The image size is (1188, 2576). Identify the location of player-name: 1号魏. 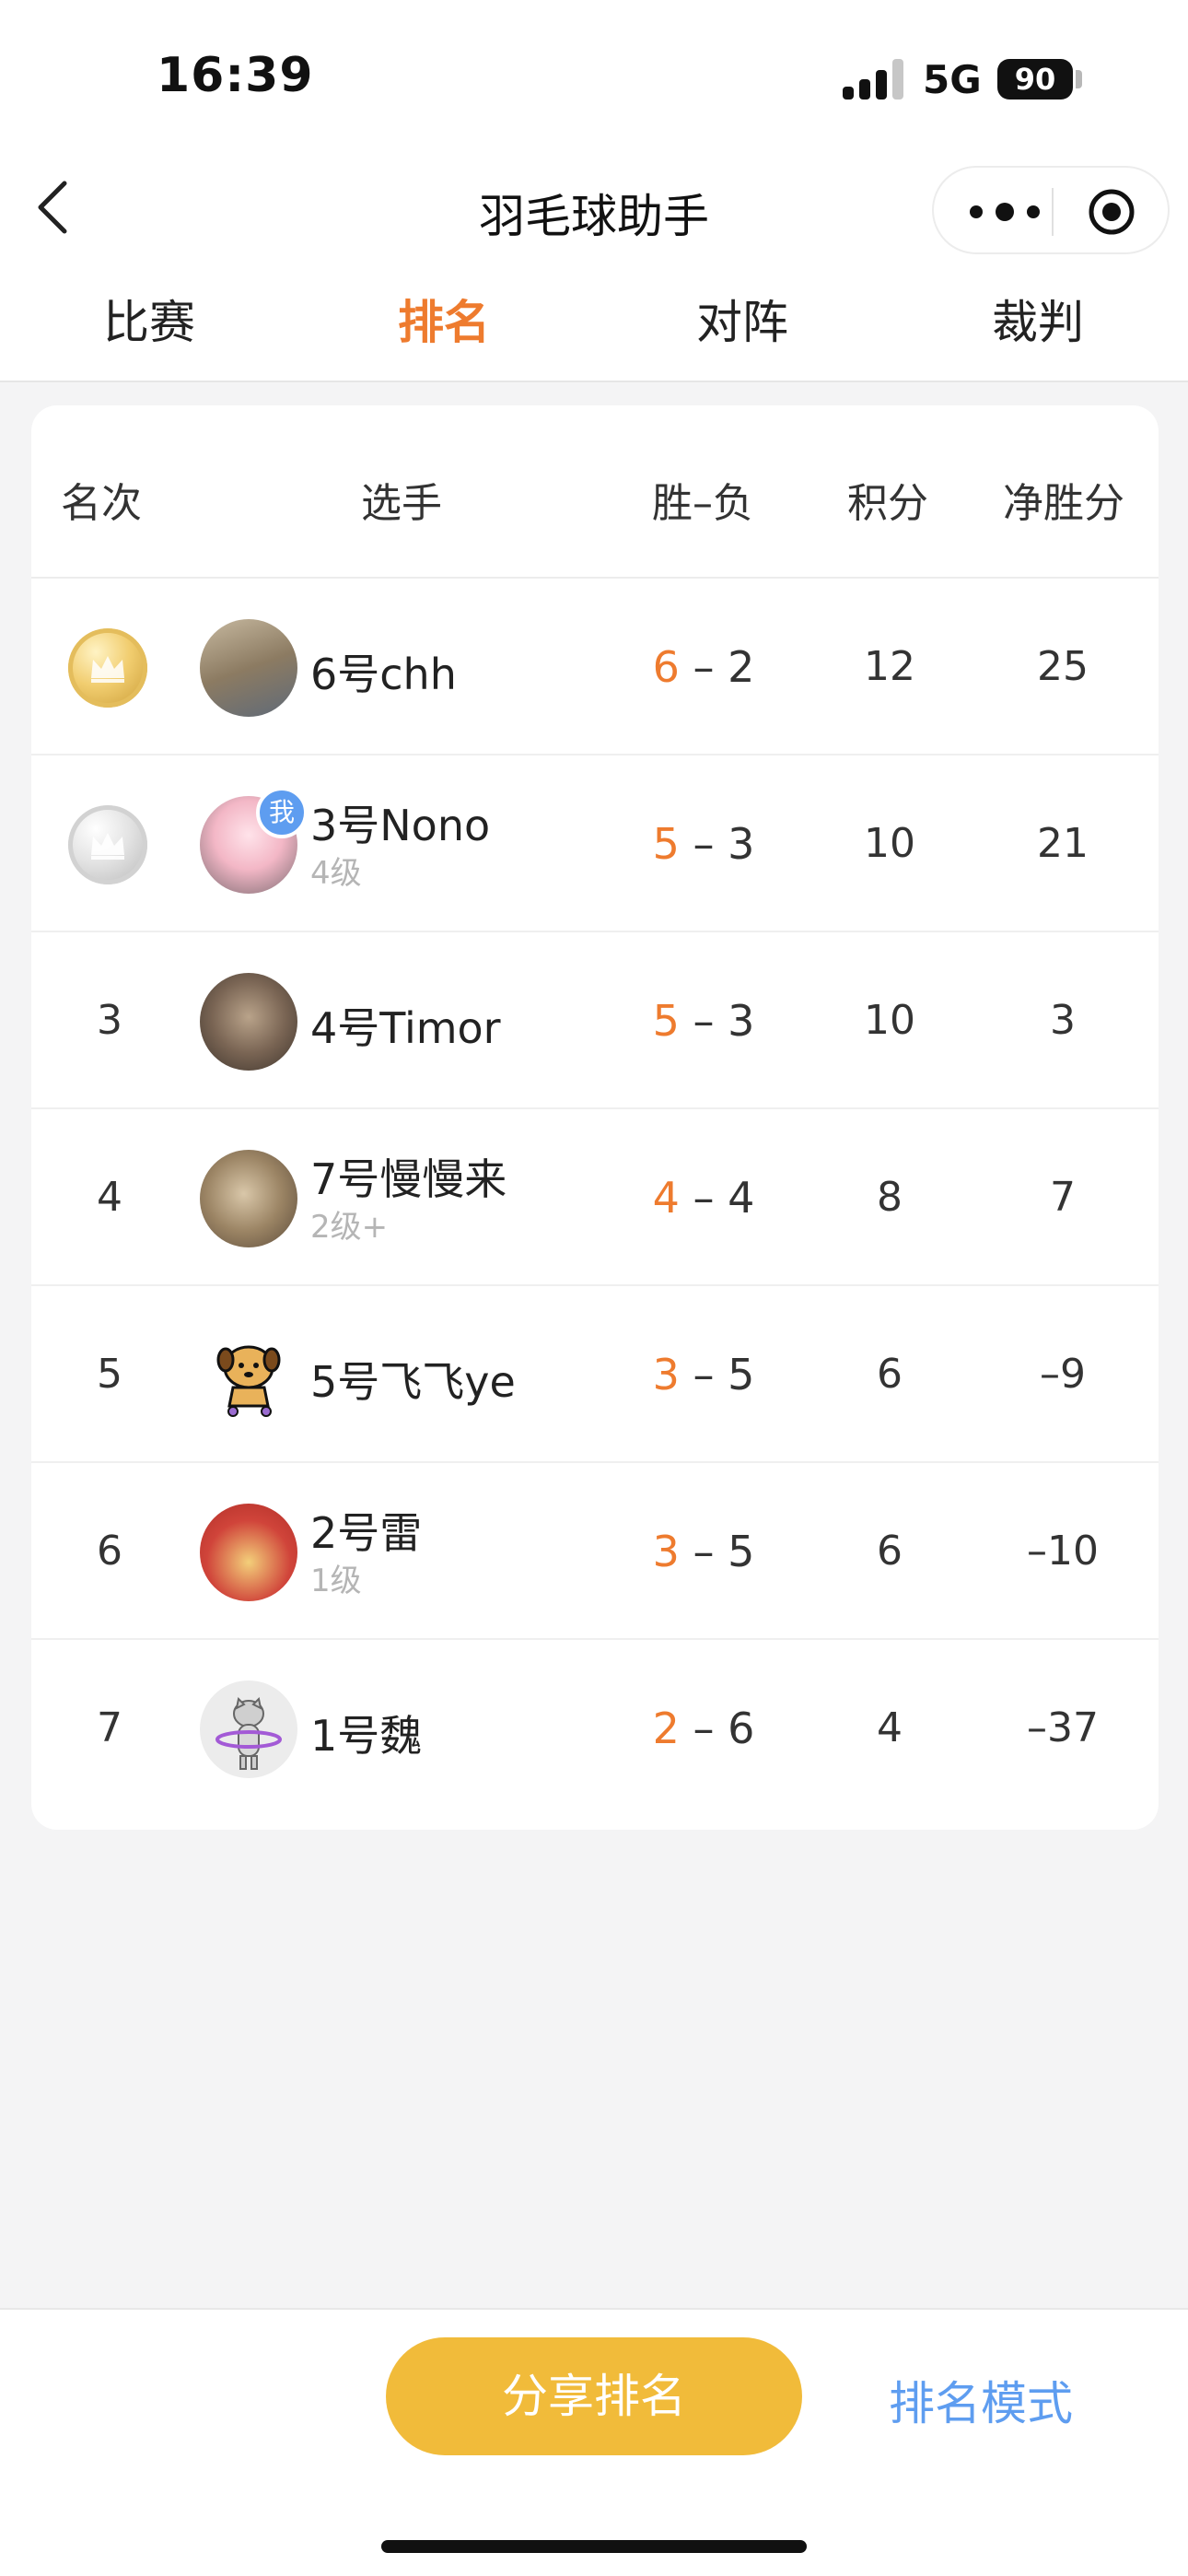
(366, 1736).